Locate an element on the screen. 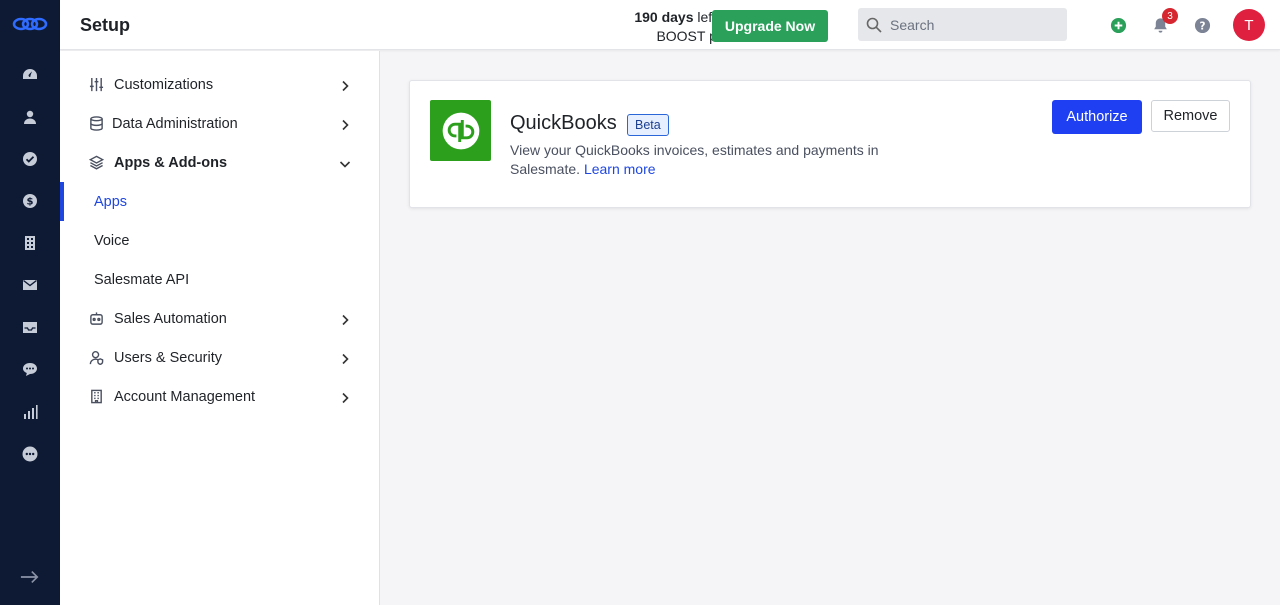 This screenshot has width=1280, height=605. sidebar-item-sales-automation: Sales Automation is located at coordinates (219, 318).